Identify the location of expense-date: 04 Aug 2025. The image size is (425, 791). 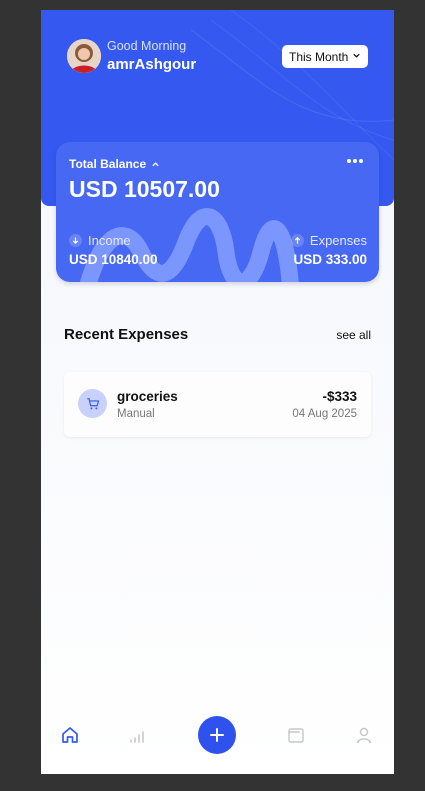
(324, 414).